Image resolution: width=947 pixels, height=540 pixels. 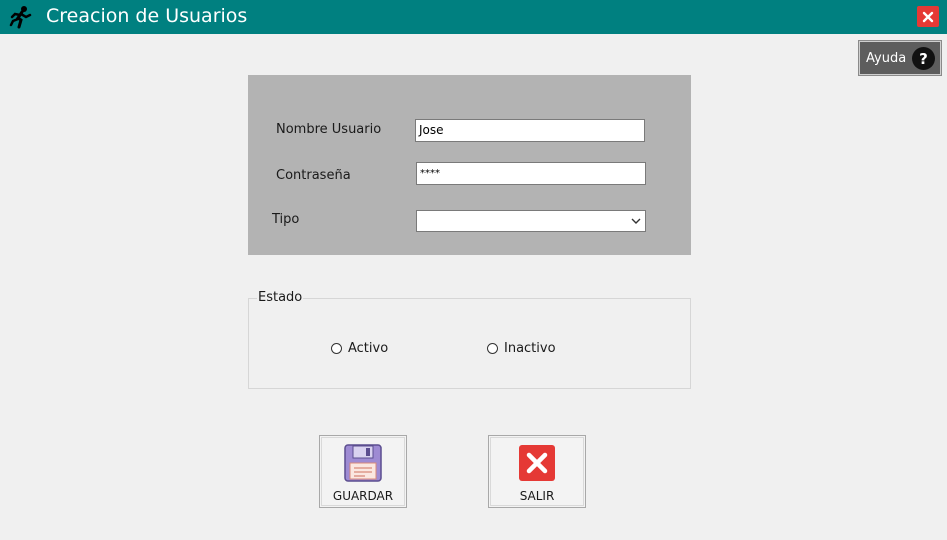 I want to click on password-input: ****, so click(x=531, y=173).